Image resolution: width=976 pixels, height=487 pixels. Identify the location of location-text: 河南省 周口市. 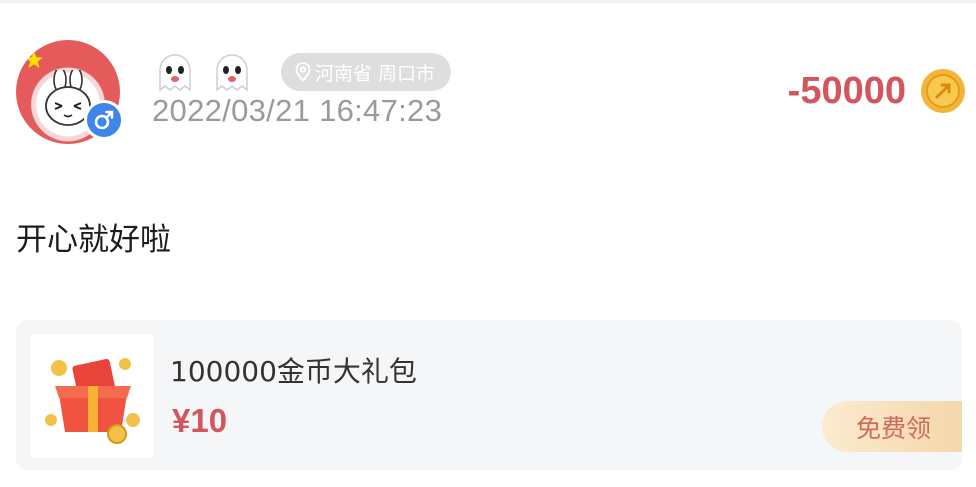
(375, 73).